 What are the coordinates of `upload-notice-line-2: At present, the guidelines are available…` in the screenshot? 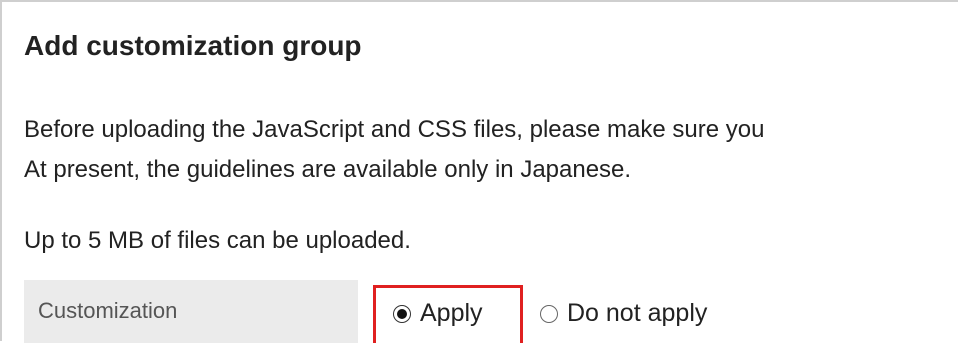 It's located at (328, 169).